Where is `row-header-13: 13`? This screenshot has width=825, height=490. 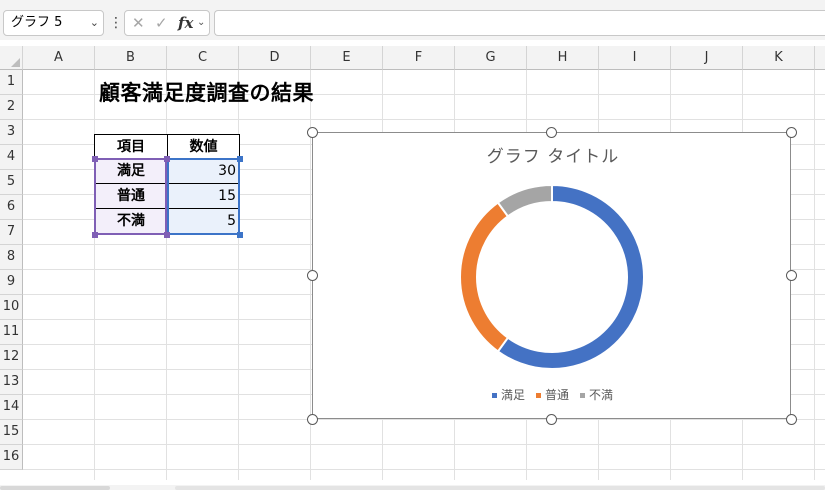
row-header-13: 13 is located at coordinates (11, 382).